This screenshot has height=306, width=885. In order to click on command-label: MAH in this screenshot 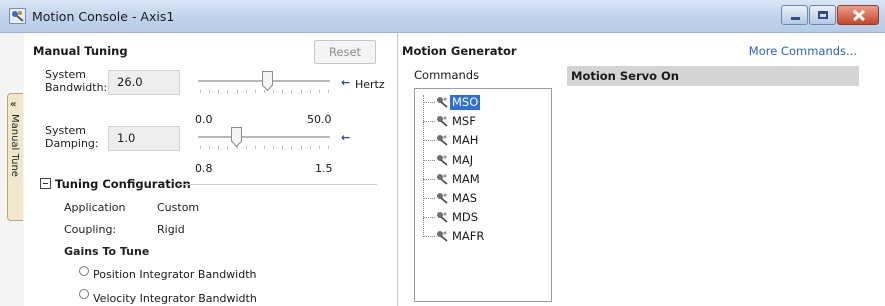, I will do `click(465, 140)`.